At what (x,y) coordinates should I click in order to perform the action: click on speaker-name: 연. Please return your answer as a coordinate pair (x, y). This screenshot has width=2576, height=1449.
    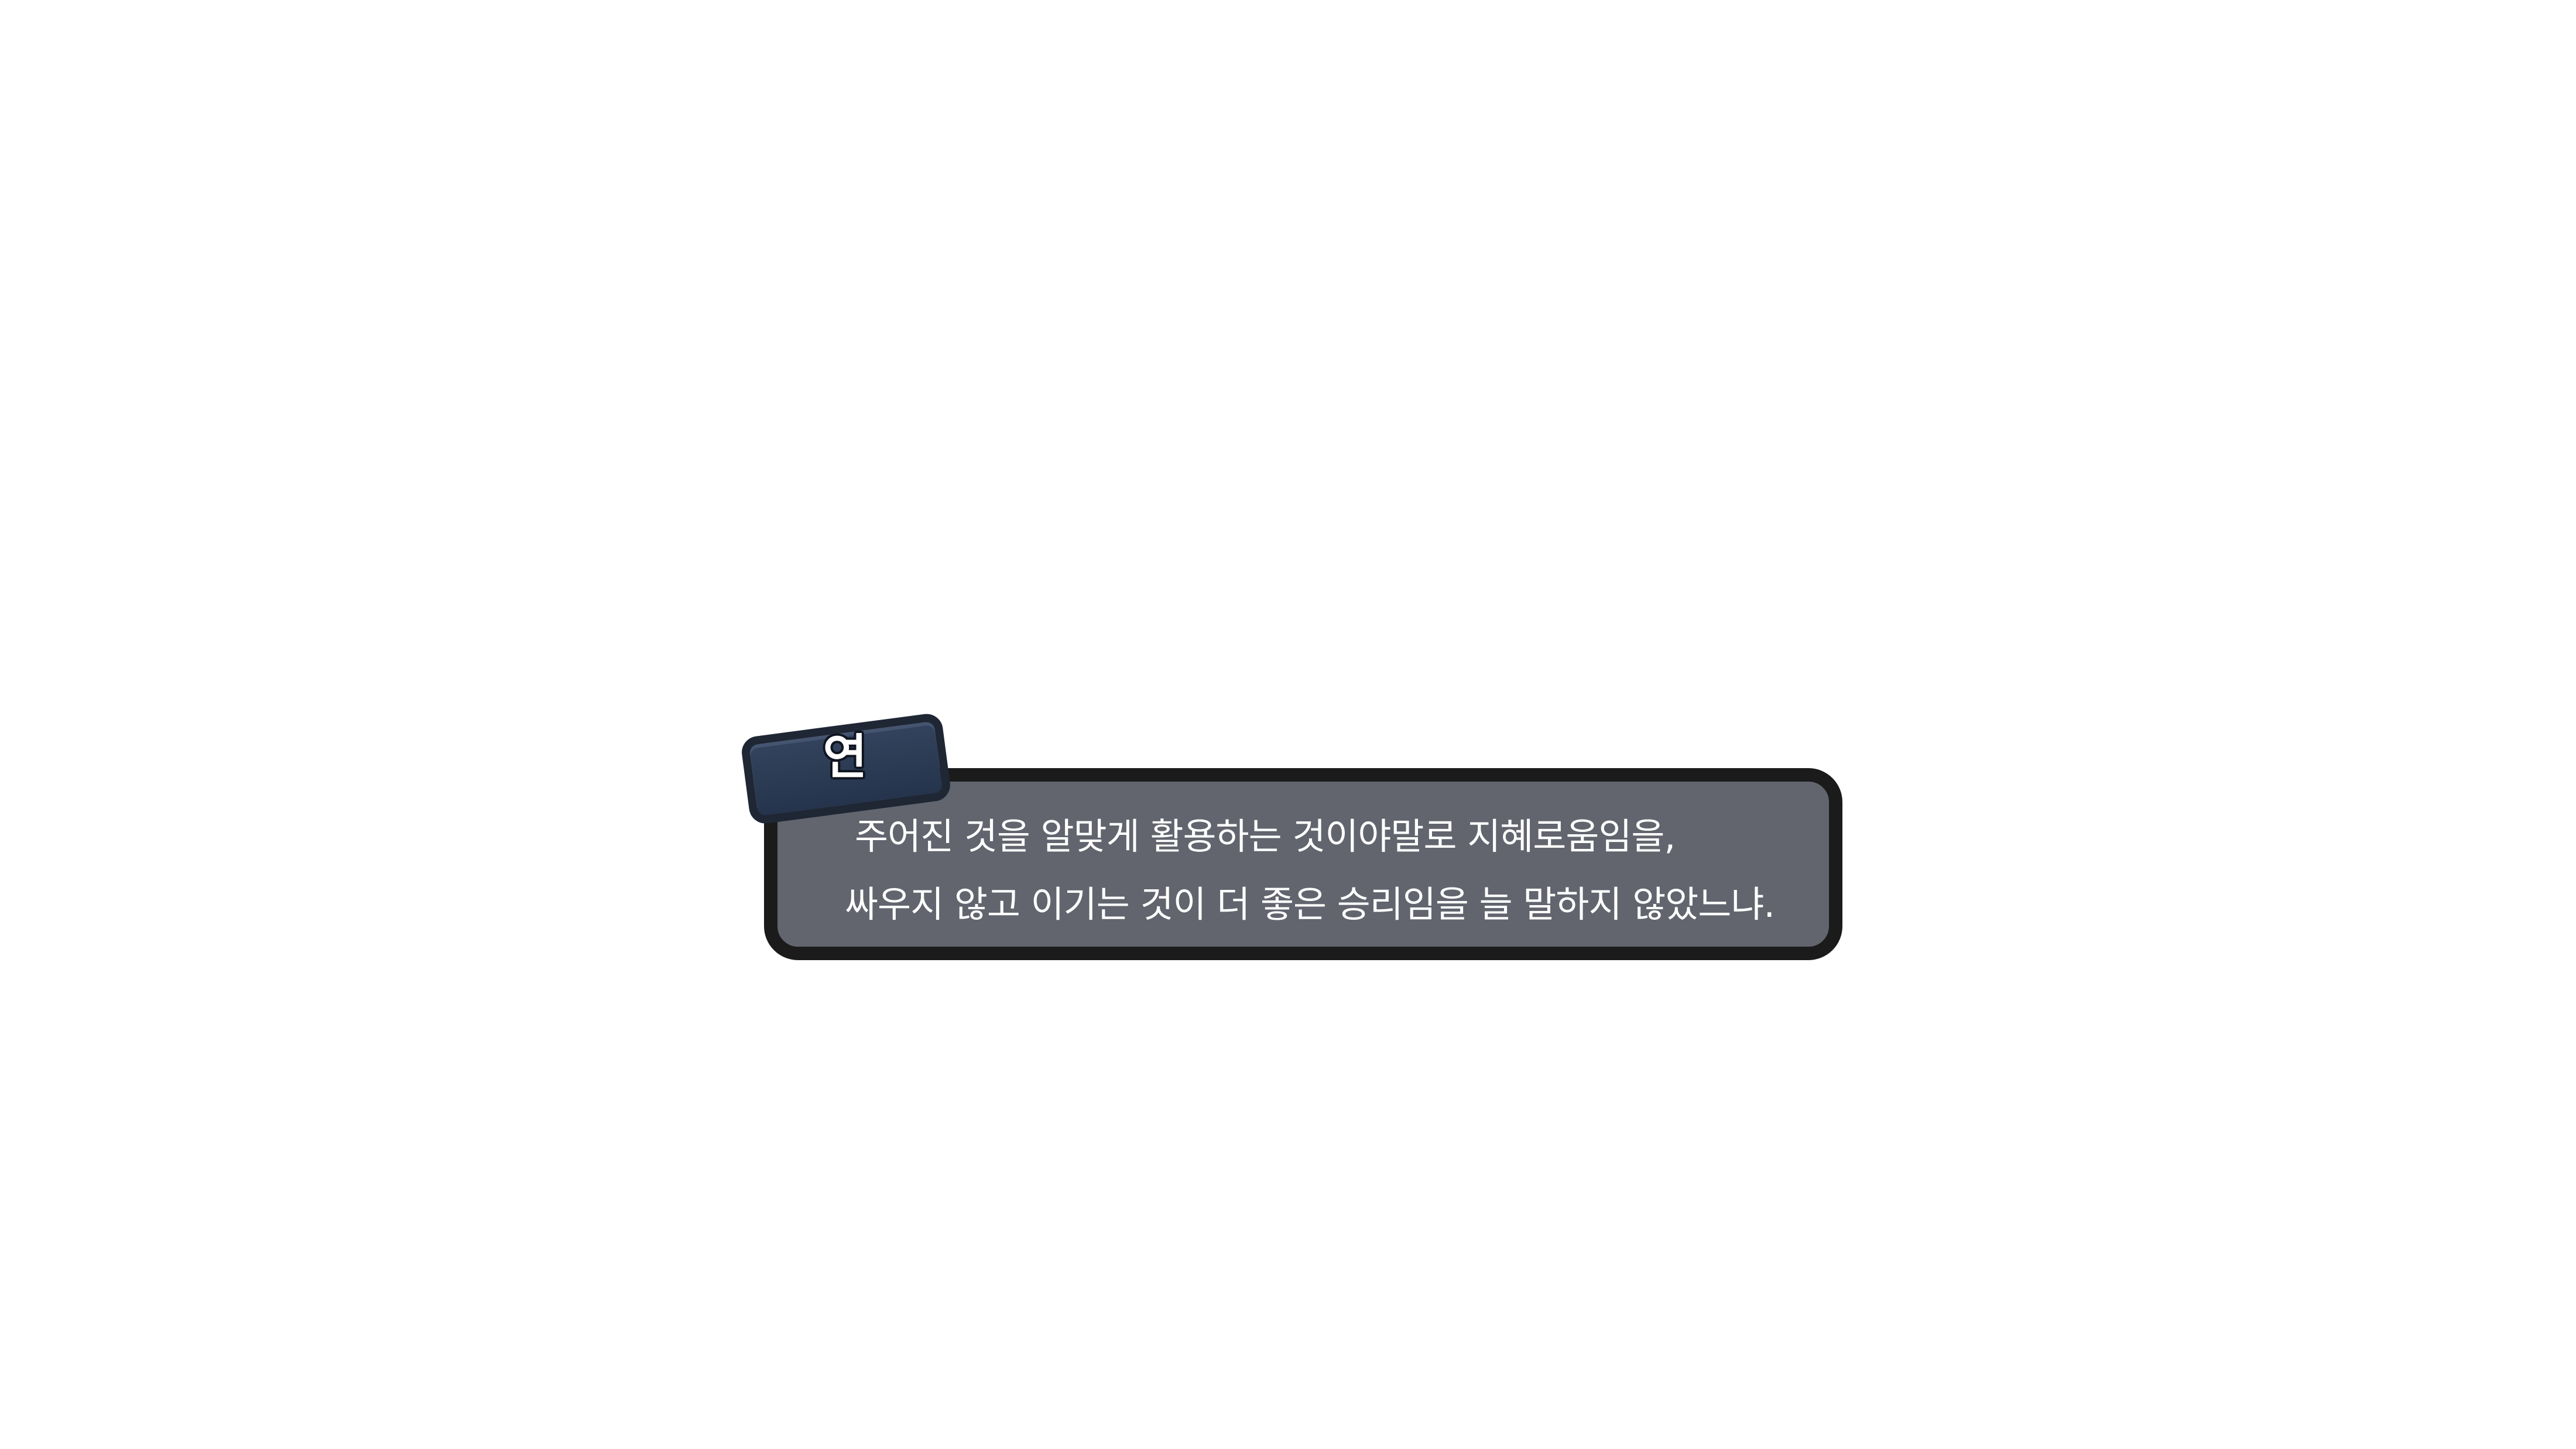
    Looking at the image, I should click on (845, 757).